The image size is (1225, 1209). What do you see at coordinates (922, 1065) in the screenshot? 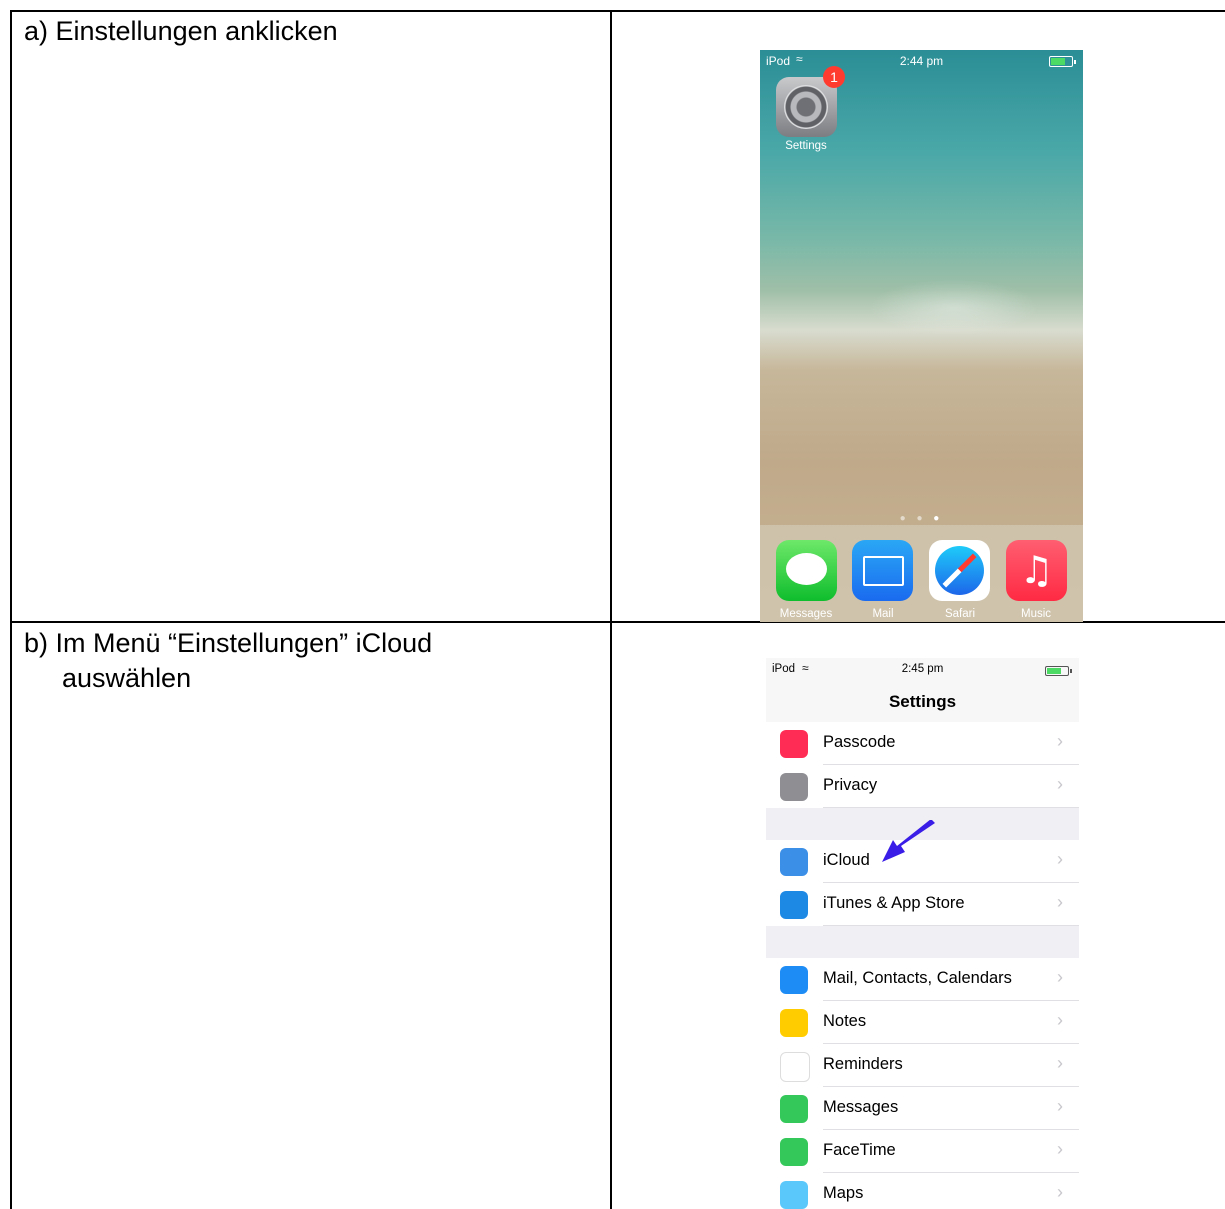
I see `settings-row-reminders: Reminders ›` at bounding box center [922, 1065].